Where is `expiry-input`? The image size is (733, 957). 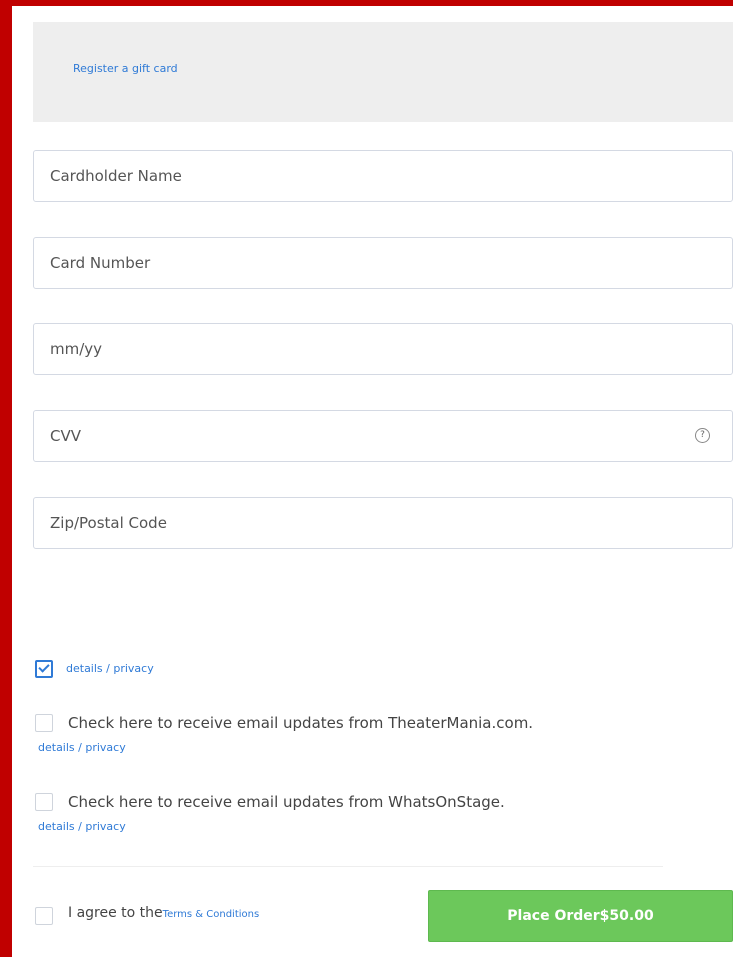
expiry-input is located at coordinates (383, 349).